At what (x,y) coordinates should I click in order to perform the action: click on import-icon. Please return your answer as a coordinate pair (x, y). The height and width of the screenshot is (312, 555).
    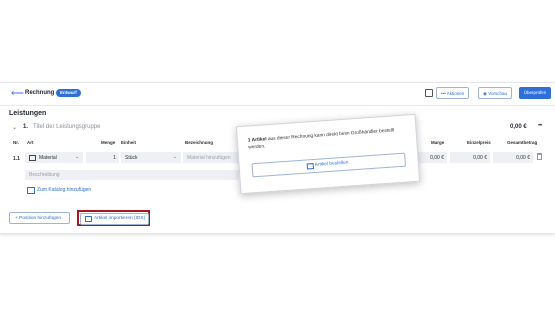
    Looking at the image, I should click on (88, 219).